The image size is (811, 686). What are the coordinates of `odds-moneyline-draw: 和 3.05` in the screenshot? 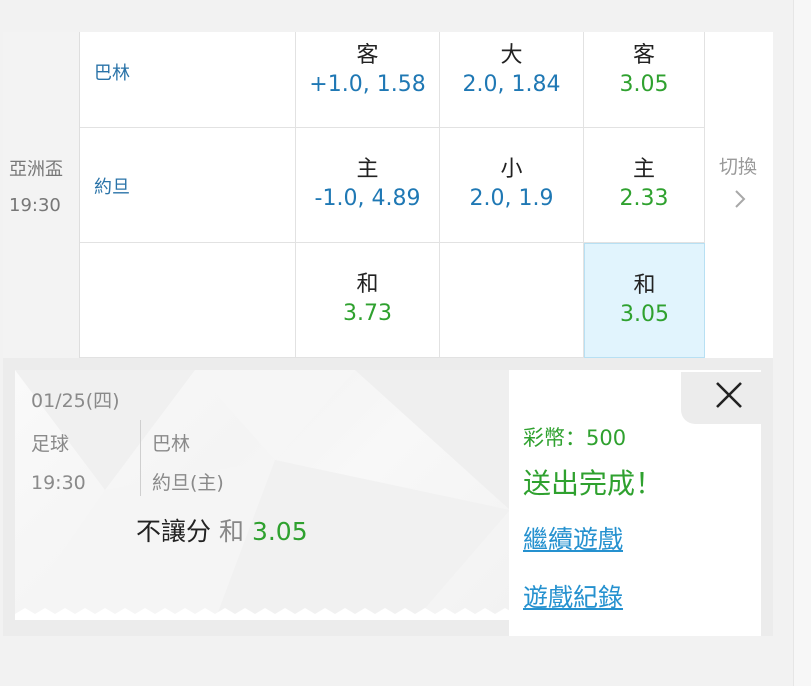 It's located at (644, 300).